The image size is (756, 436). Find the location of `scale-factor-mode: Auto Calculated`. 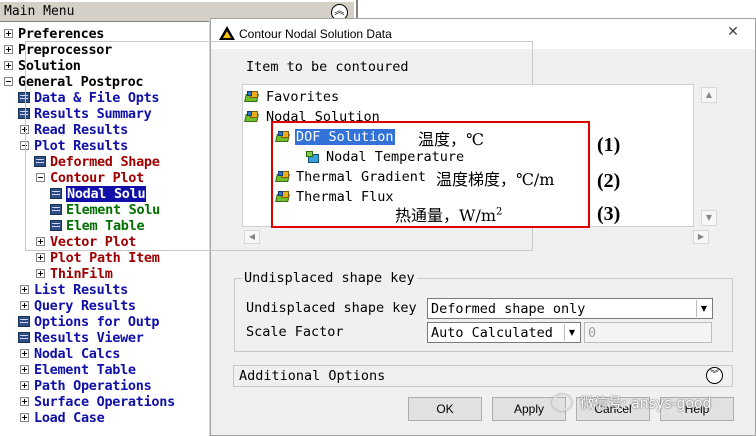

scale-factor-mode: Auto Calculated is located at coordinates (492, 333).